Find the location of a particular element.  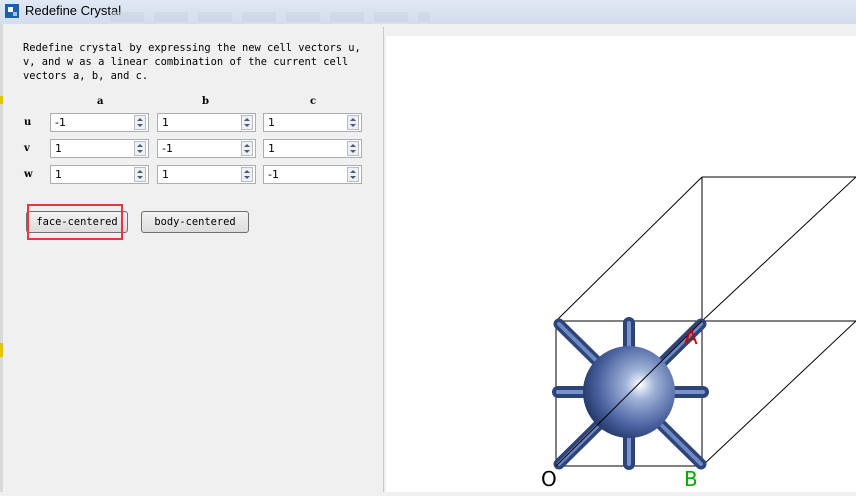

column-header-c: c is located at coordinates (313, 101).